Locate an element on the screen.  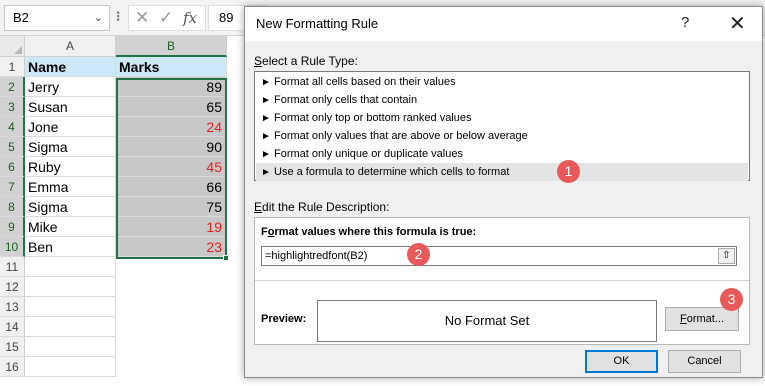
edit-description-label-accesskey: E is located at coordinates (258, 207).